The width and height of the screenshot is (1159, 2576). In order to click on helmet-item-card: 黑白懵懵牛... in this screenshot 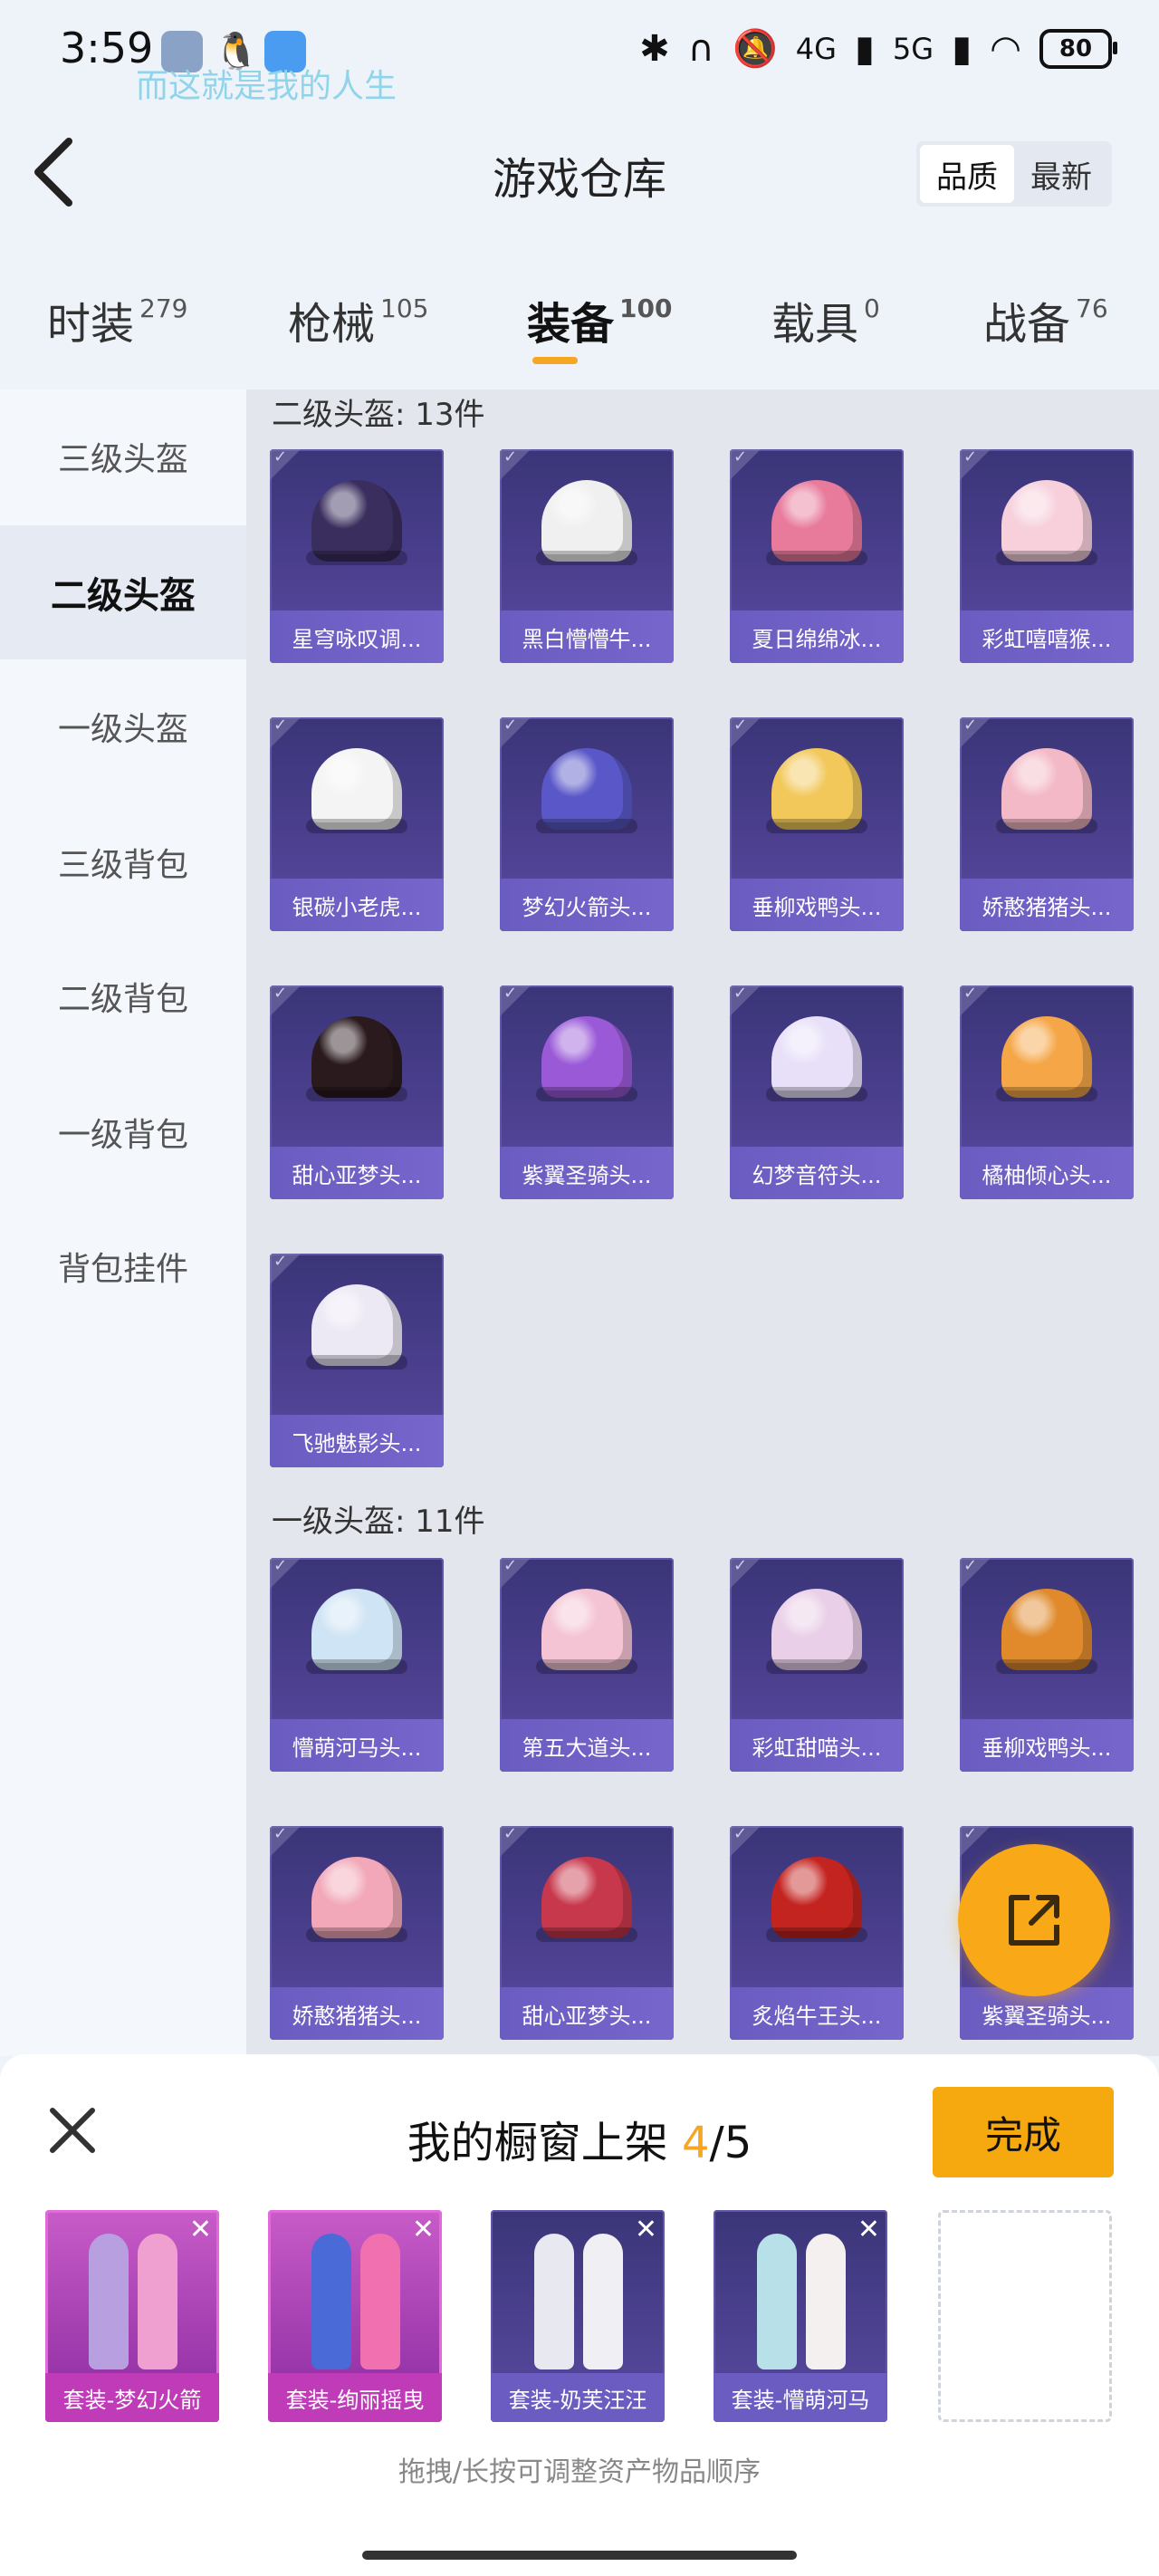, I will do `click(587, 556)`.